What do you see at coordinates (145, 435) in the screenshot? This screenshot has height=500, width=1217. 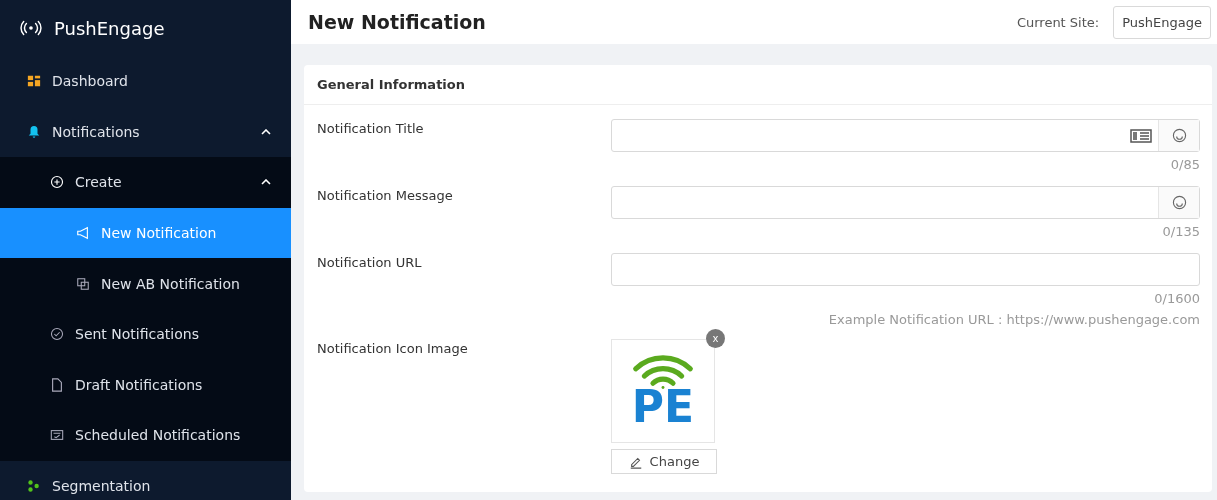 I see `sidebar-item: Scheduled Notifications` at bounding box center [145, 435].